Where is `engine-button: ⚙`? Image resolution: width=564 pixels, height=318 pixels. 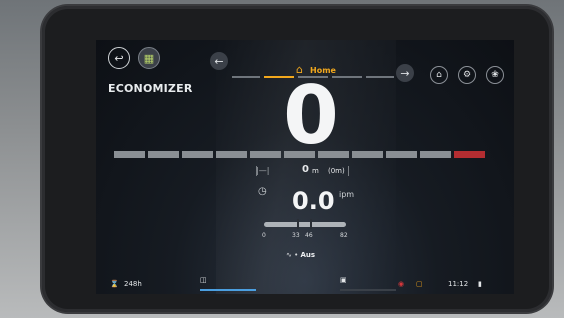 engine-button: ⚙ is located at coordinates (467, 75).